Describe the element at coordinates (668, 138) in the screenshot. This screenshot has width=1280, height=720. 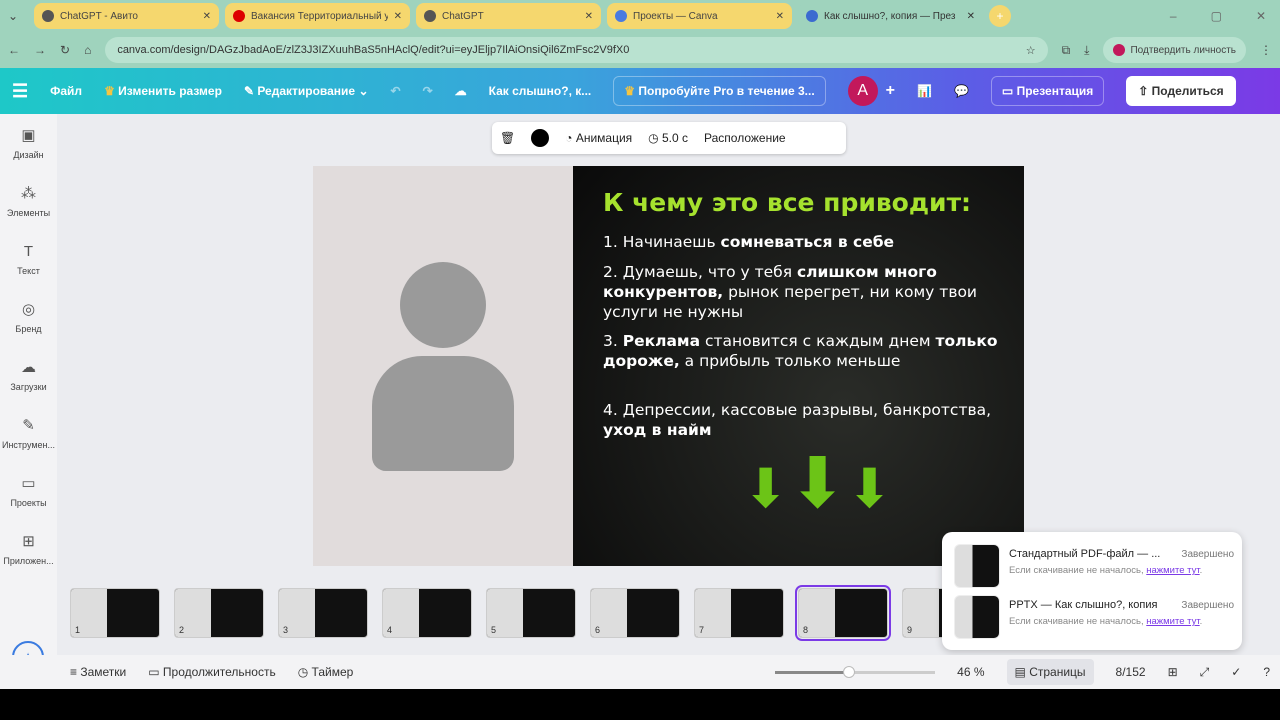
I see `duration-button: ◷ 5.0 с` at that location.